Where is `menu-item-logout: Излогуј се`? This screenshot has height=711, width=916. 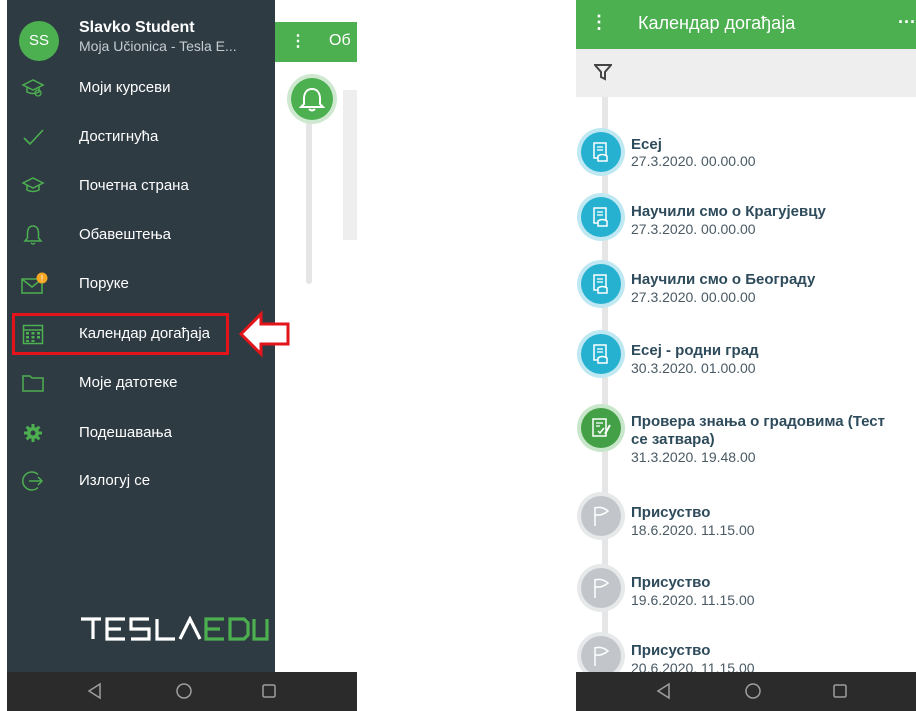
menu-item-logout: Излогуј се is located at coordinates (141, 481).